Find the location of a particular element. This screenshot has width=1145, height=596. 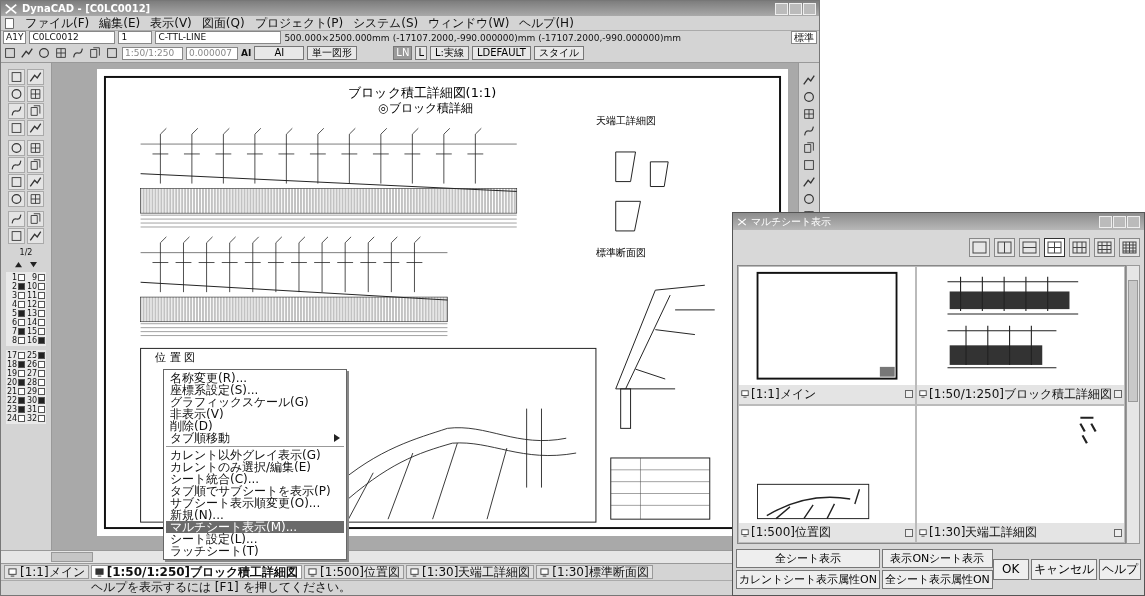

menu-item: プロジェクト(P) is located at coordinates (299, 23).